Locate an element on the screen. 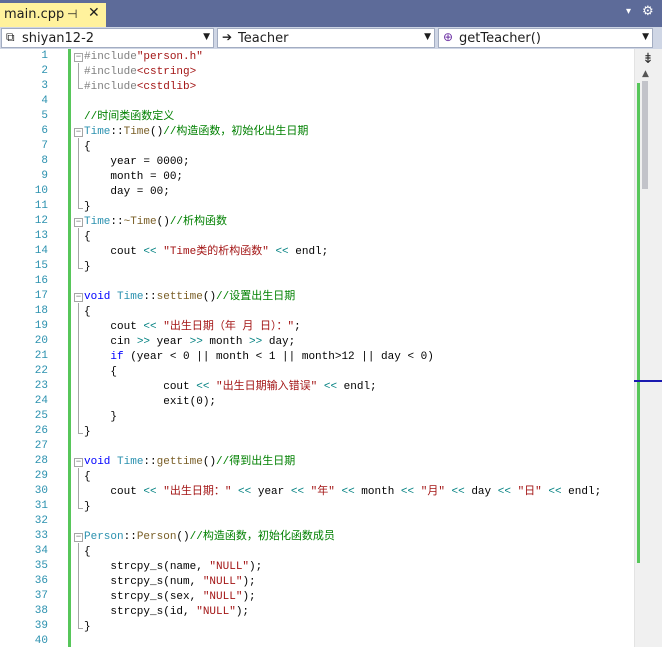  code-line: Time::Time()//构造函数，初始化出生日期 is located at coordinates (196, 132).